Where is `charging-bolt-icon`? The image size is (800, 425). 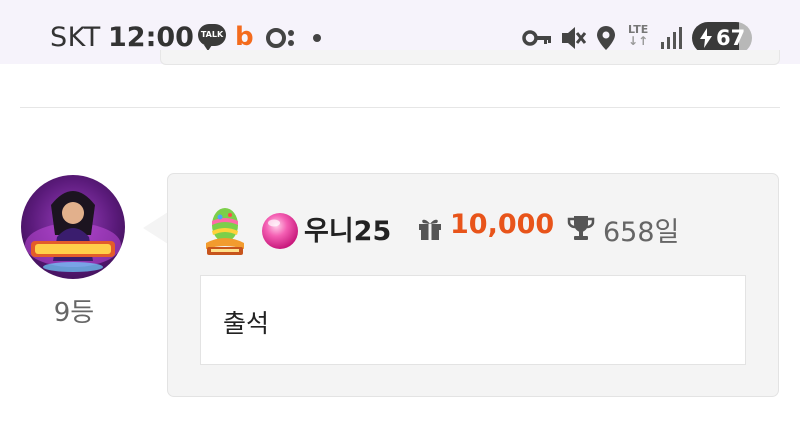 charging-bolt-icon is located at coordinates (706, 38).